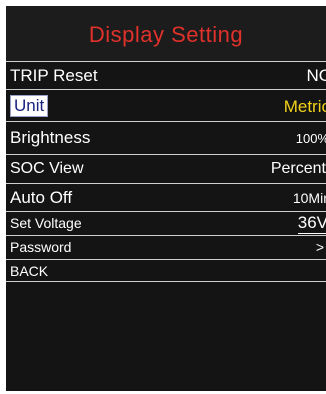 This screenshot has width=326, height=394. I want to click on title-bar: Display Setting, so click(166, 33).